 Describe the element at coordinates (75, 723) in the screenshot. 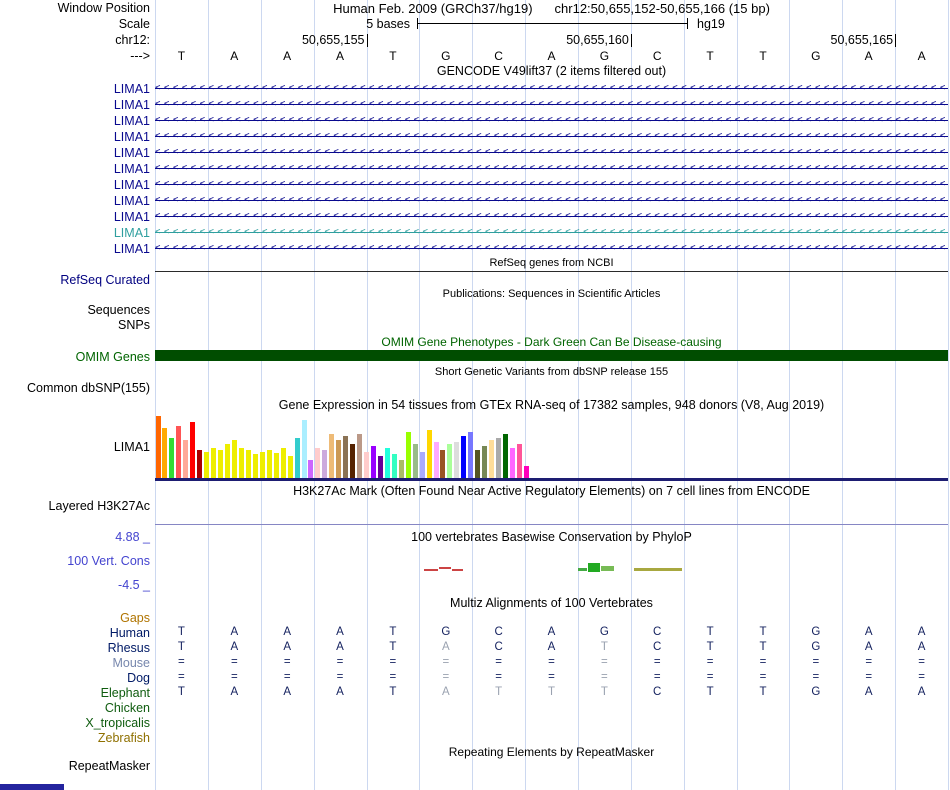

I see `species-label-x_tropicalis: X_tropicalis` at that location.